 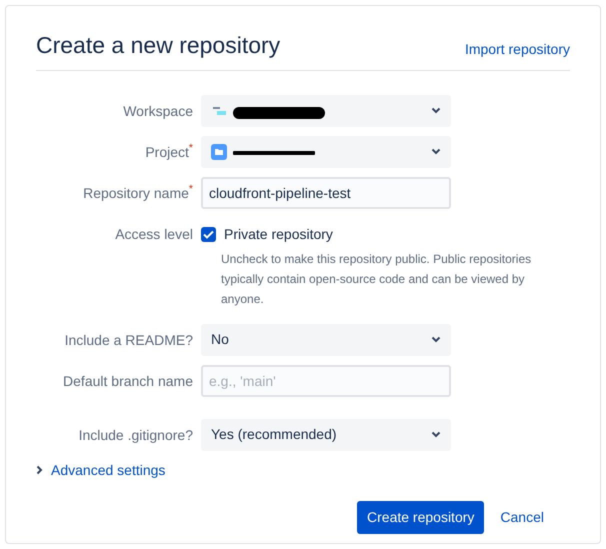 What do you see at coordinates (128, 340) in the screenshot?
I see `field-label: Include a README?` at bounding box center [128, 340].